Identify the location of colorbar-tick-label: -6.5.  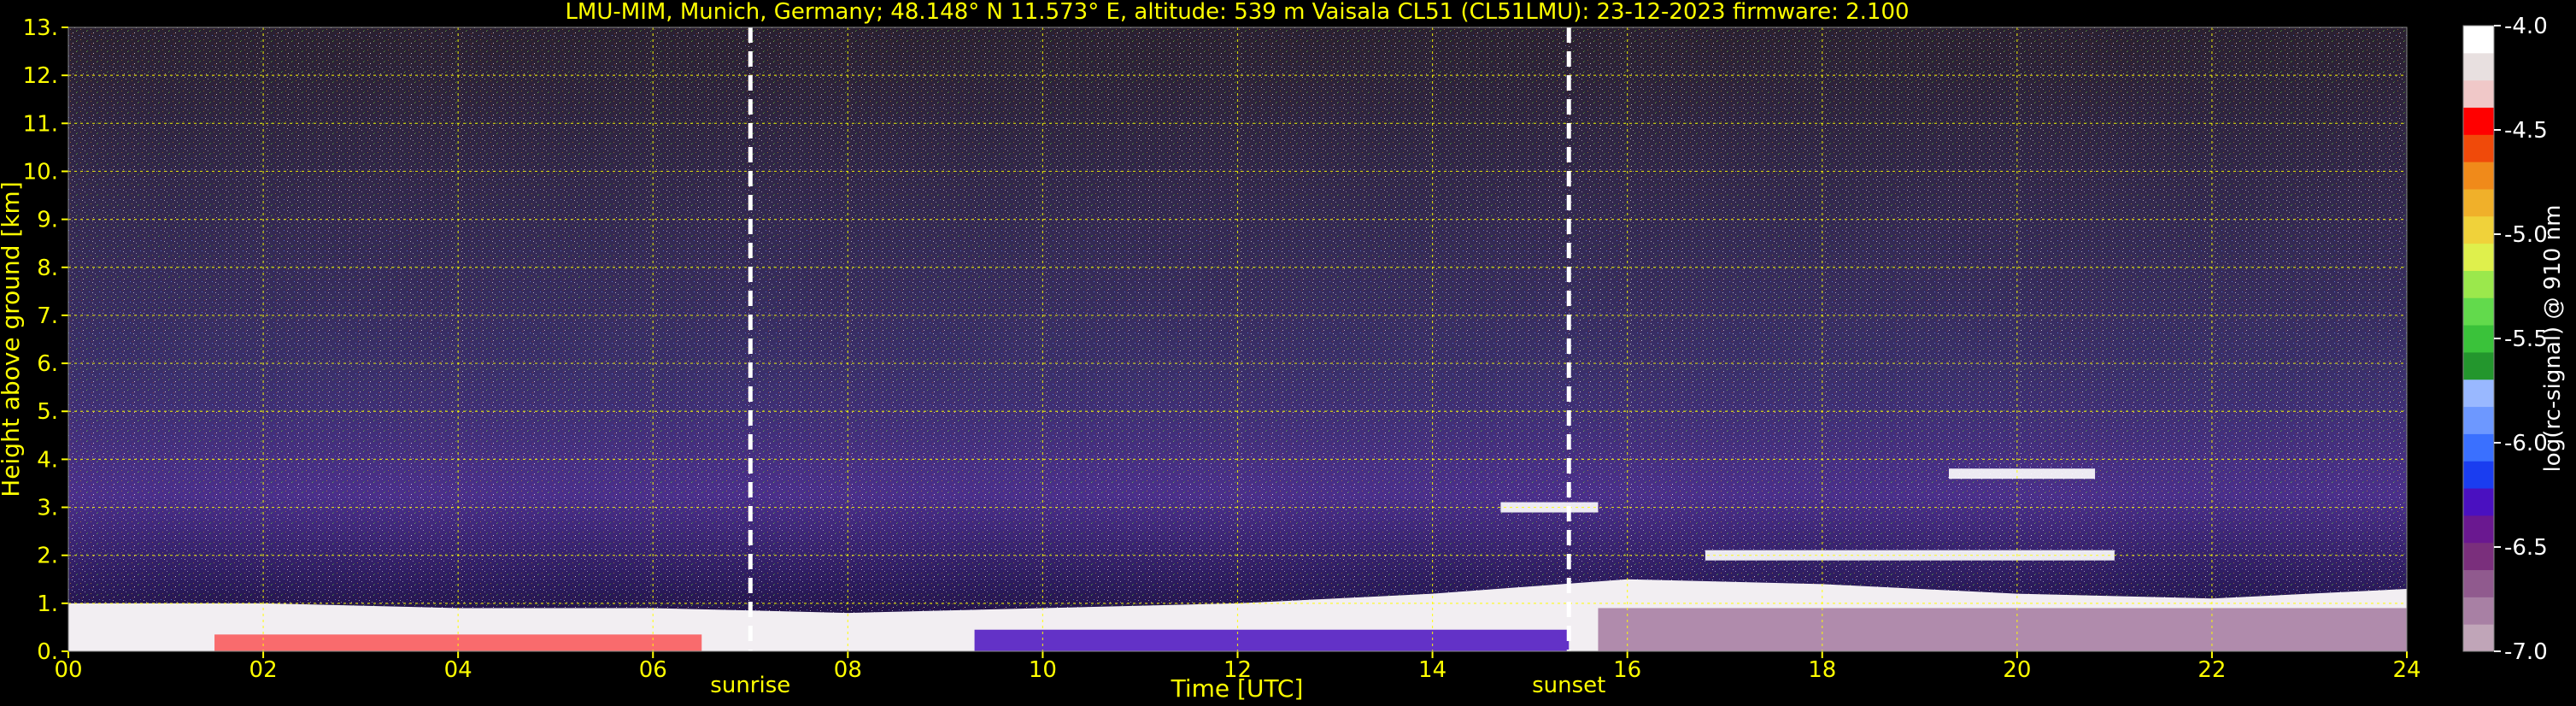
(2526, 548).